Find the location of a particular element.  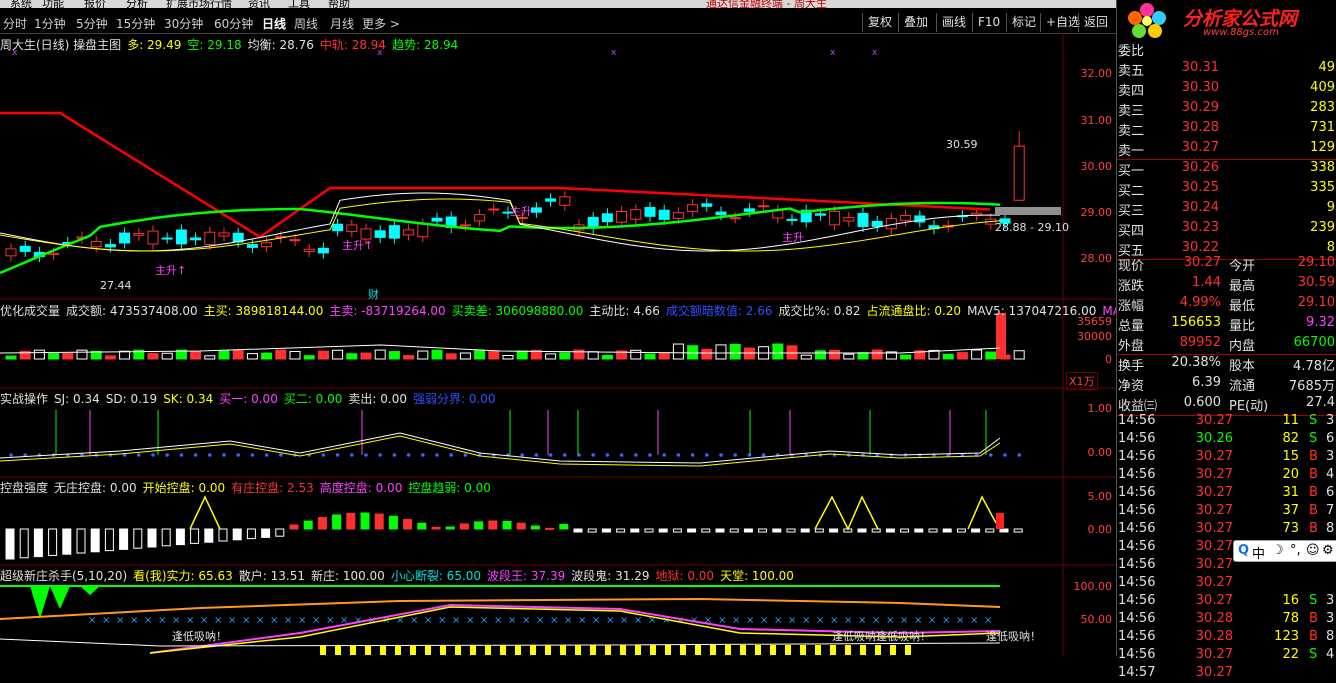

toolbar-button-3: F10 is located at coordinates (988, 22).